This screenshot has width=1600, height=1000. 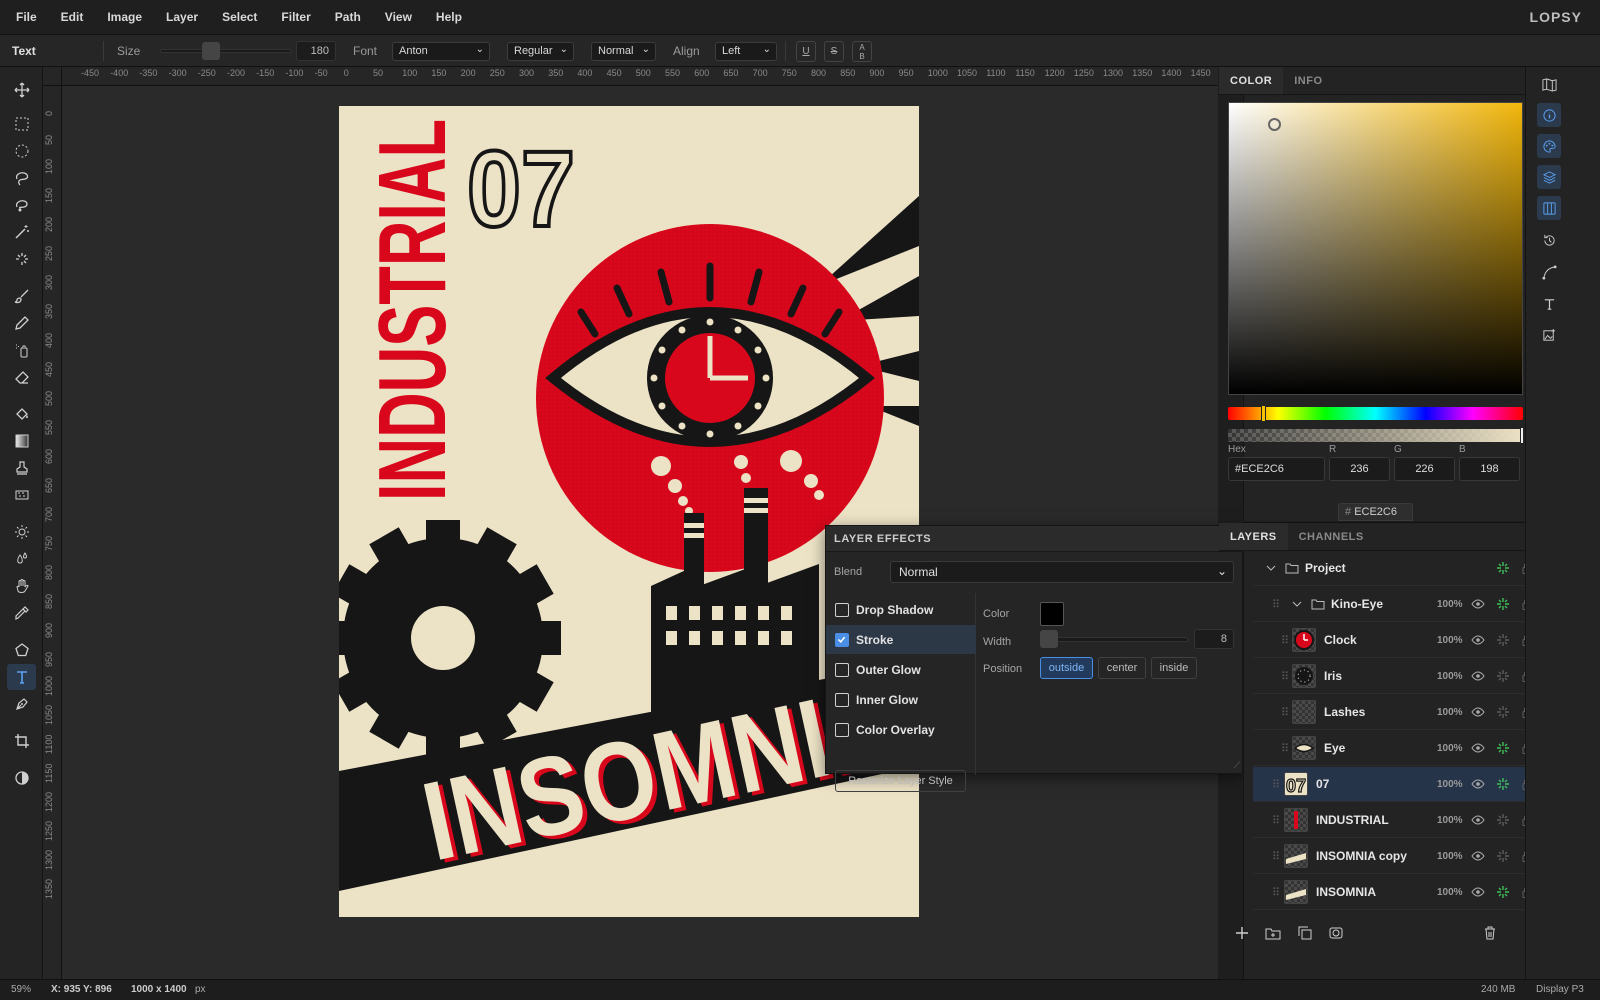 What do you see at coordinates (1401, 712) in the screenshot?
I see `layer-row: ⠿ Lashes 100%` at bounding box center [1401, 712].